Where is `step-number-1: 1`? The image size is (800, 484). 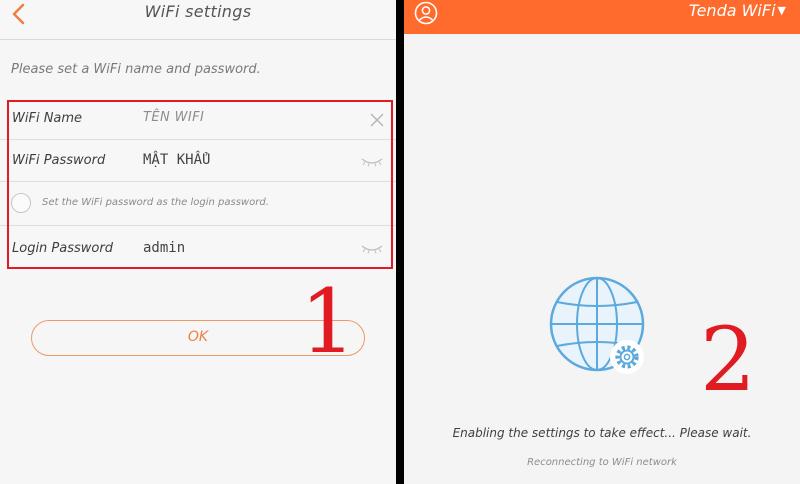 step-number-1: 1 is located at coordinates (328, 321).